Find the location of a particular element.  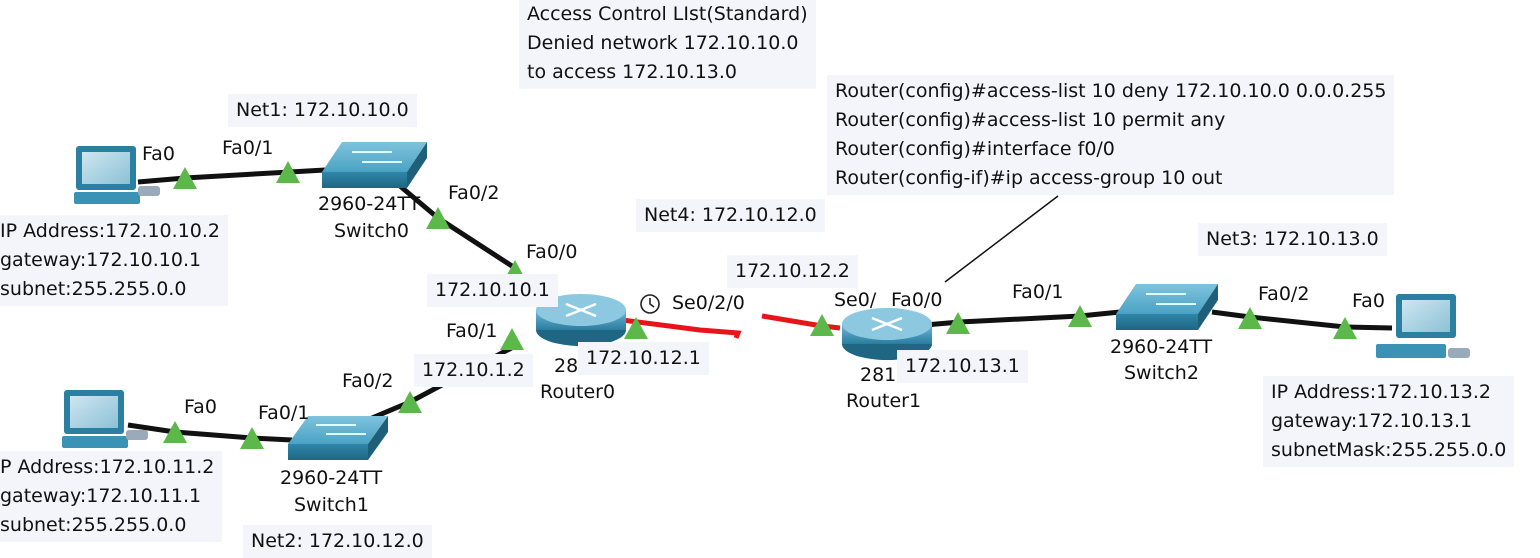

pc0-ip: IP Address:172.10.10.2 is located at coordinates (110, 231).